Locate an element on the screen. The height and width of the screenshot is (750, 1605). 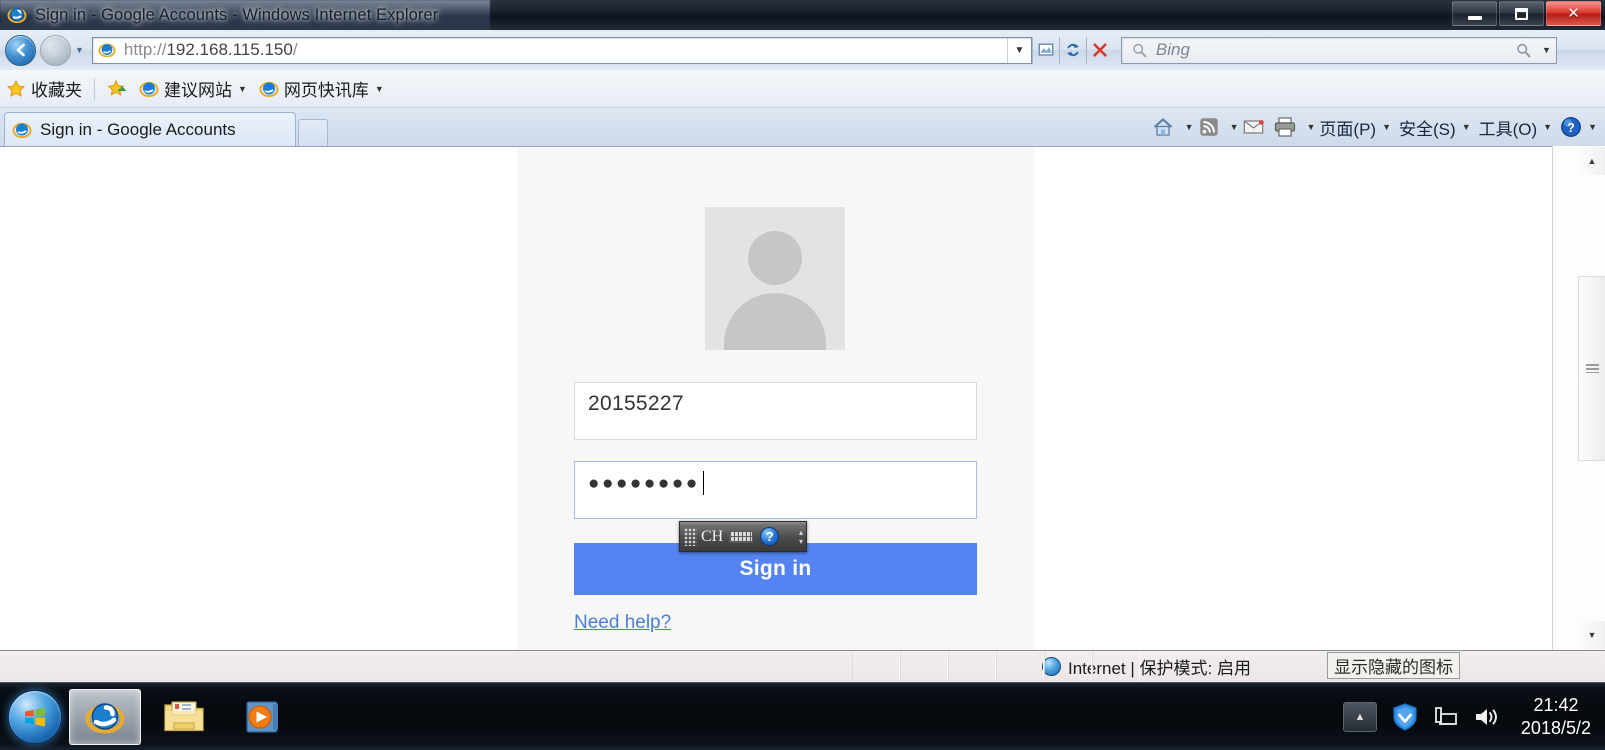
vertical-scrollbar: ▲ ▼ is located at coordinates (1578, 398).